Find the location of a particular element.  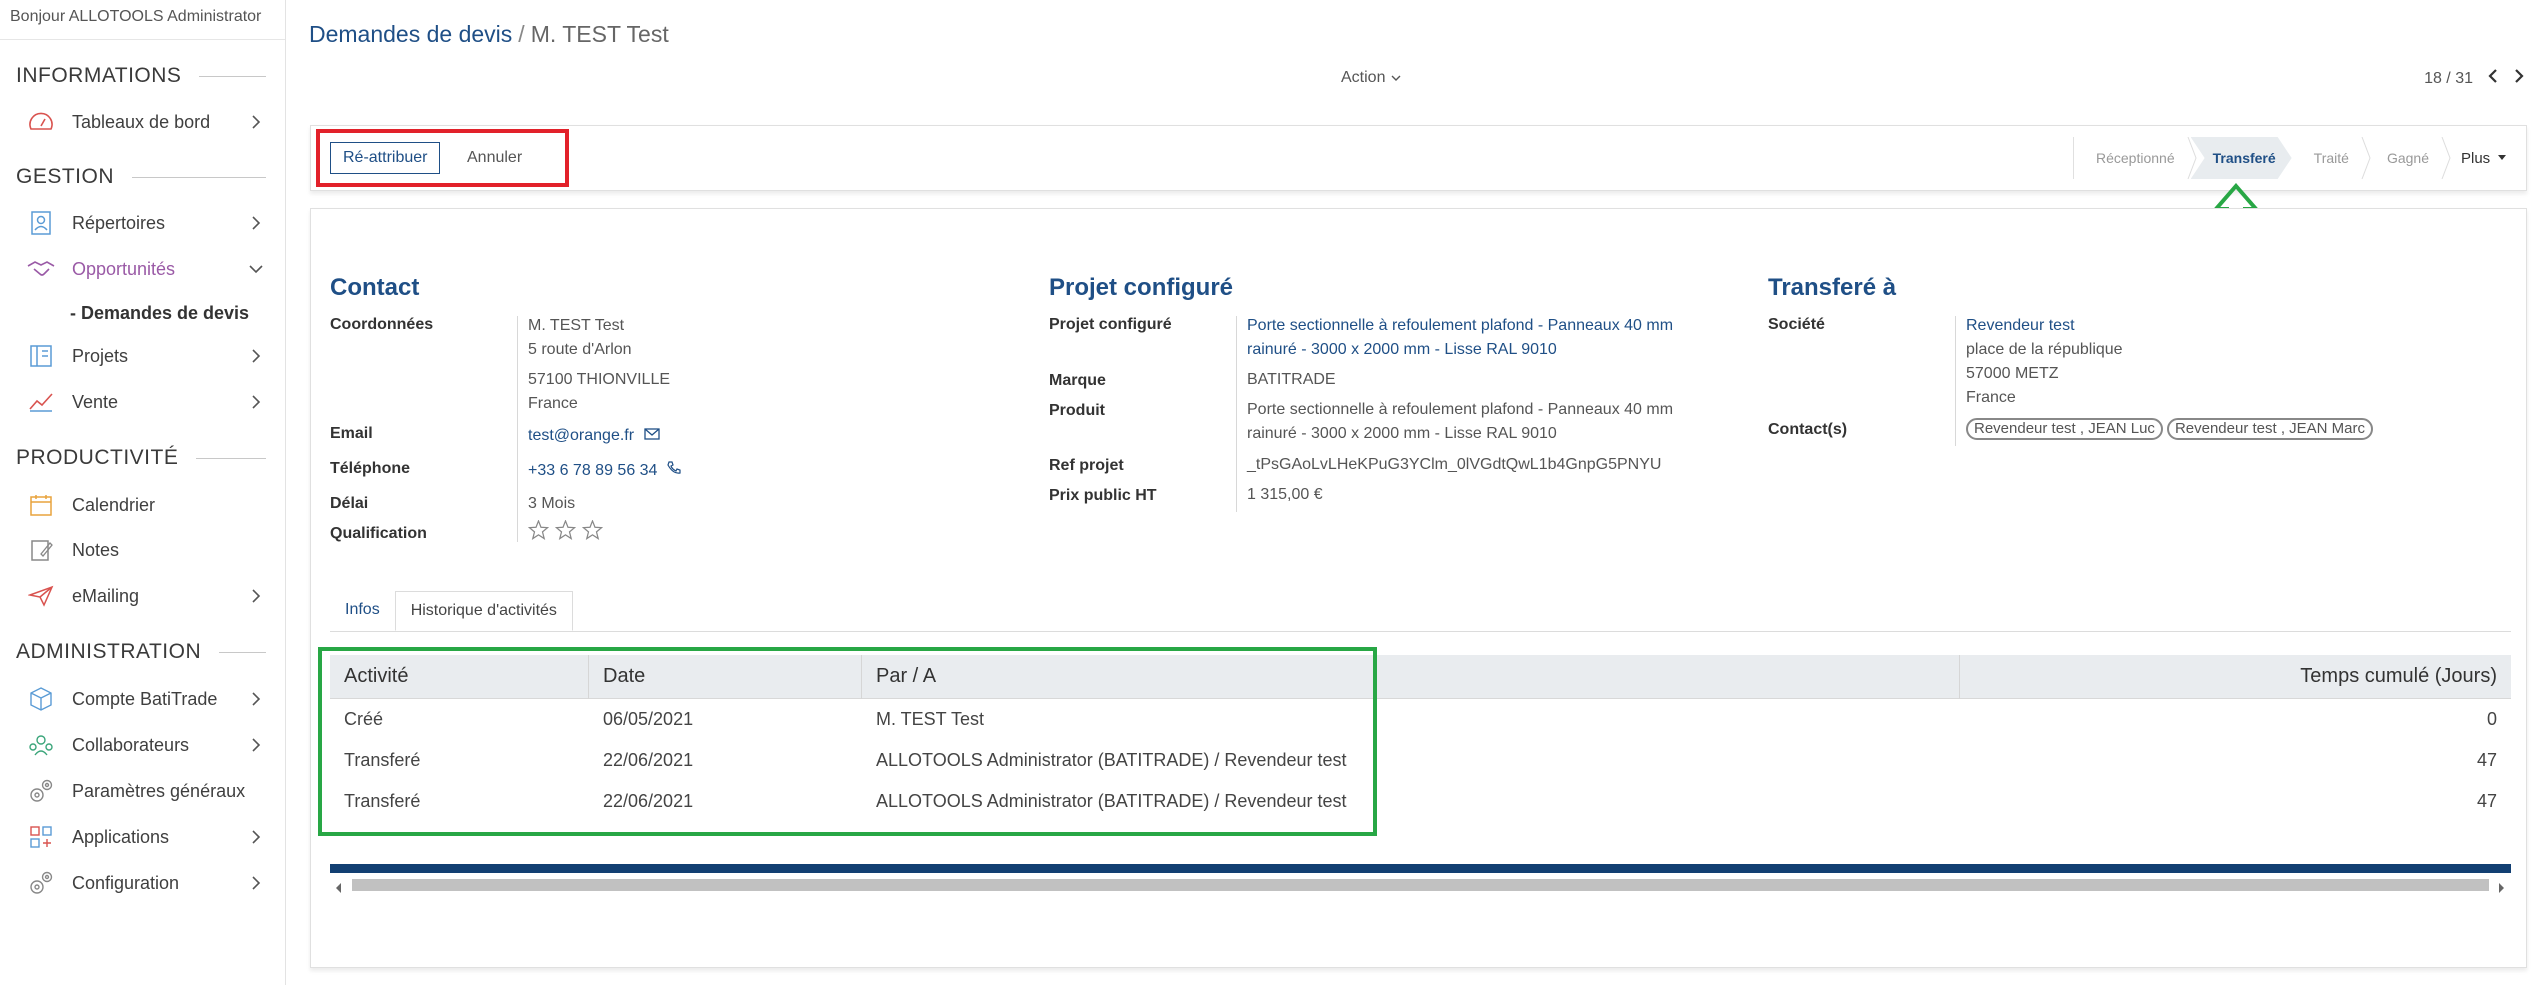

action-dropdown: Action is located at coordinates (1371, 78).